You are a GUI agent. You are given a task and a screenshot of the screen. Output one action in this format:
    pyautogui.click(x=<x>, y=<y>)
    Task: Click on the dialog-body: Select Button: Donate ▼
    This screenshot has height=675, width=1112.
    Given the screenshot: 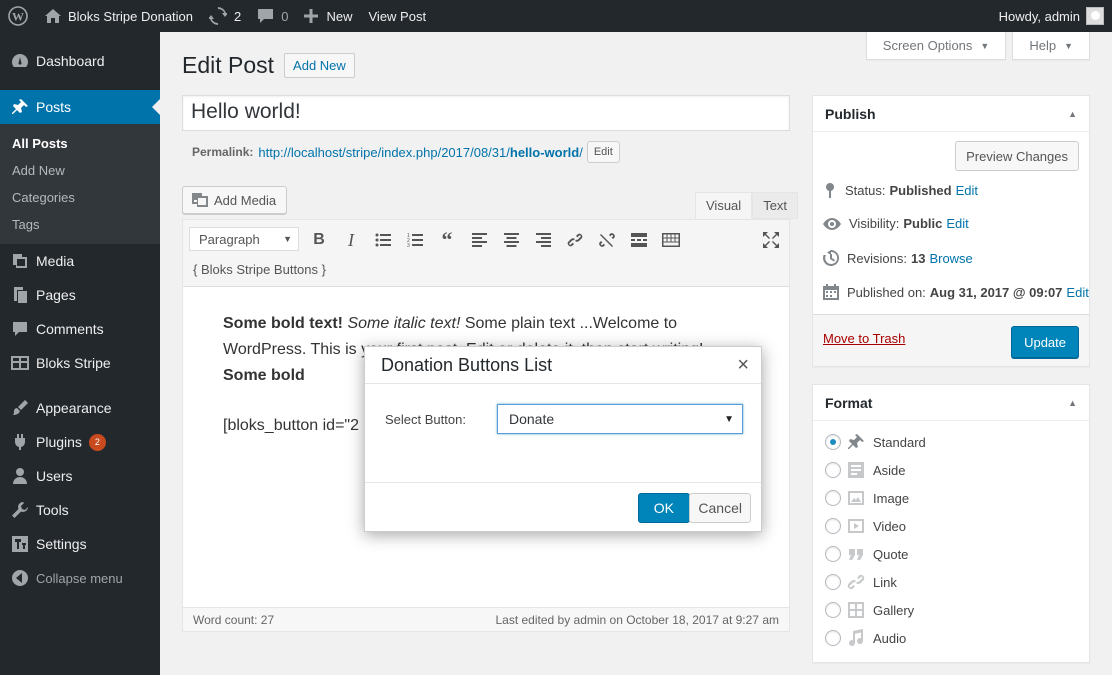 What is the action you would take?
    pyautogui.click(x=563, y=433)
    